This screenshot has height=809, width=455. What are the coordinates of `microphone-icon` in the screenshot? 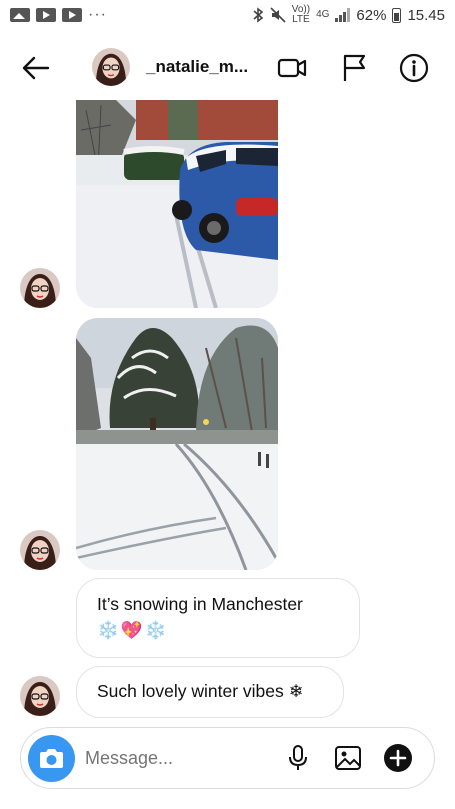 It's located at (298, 758).